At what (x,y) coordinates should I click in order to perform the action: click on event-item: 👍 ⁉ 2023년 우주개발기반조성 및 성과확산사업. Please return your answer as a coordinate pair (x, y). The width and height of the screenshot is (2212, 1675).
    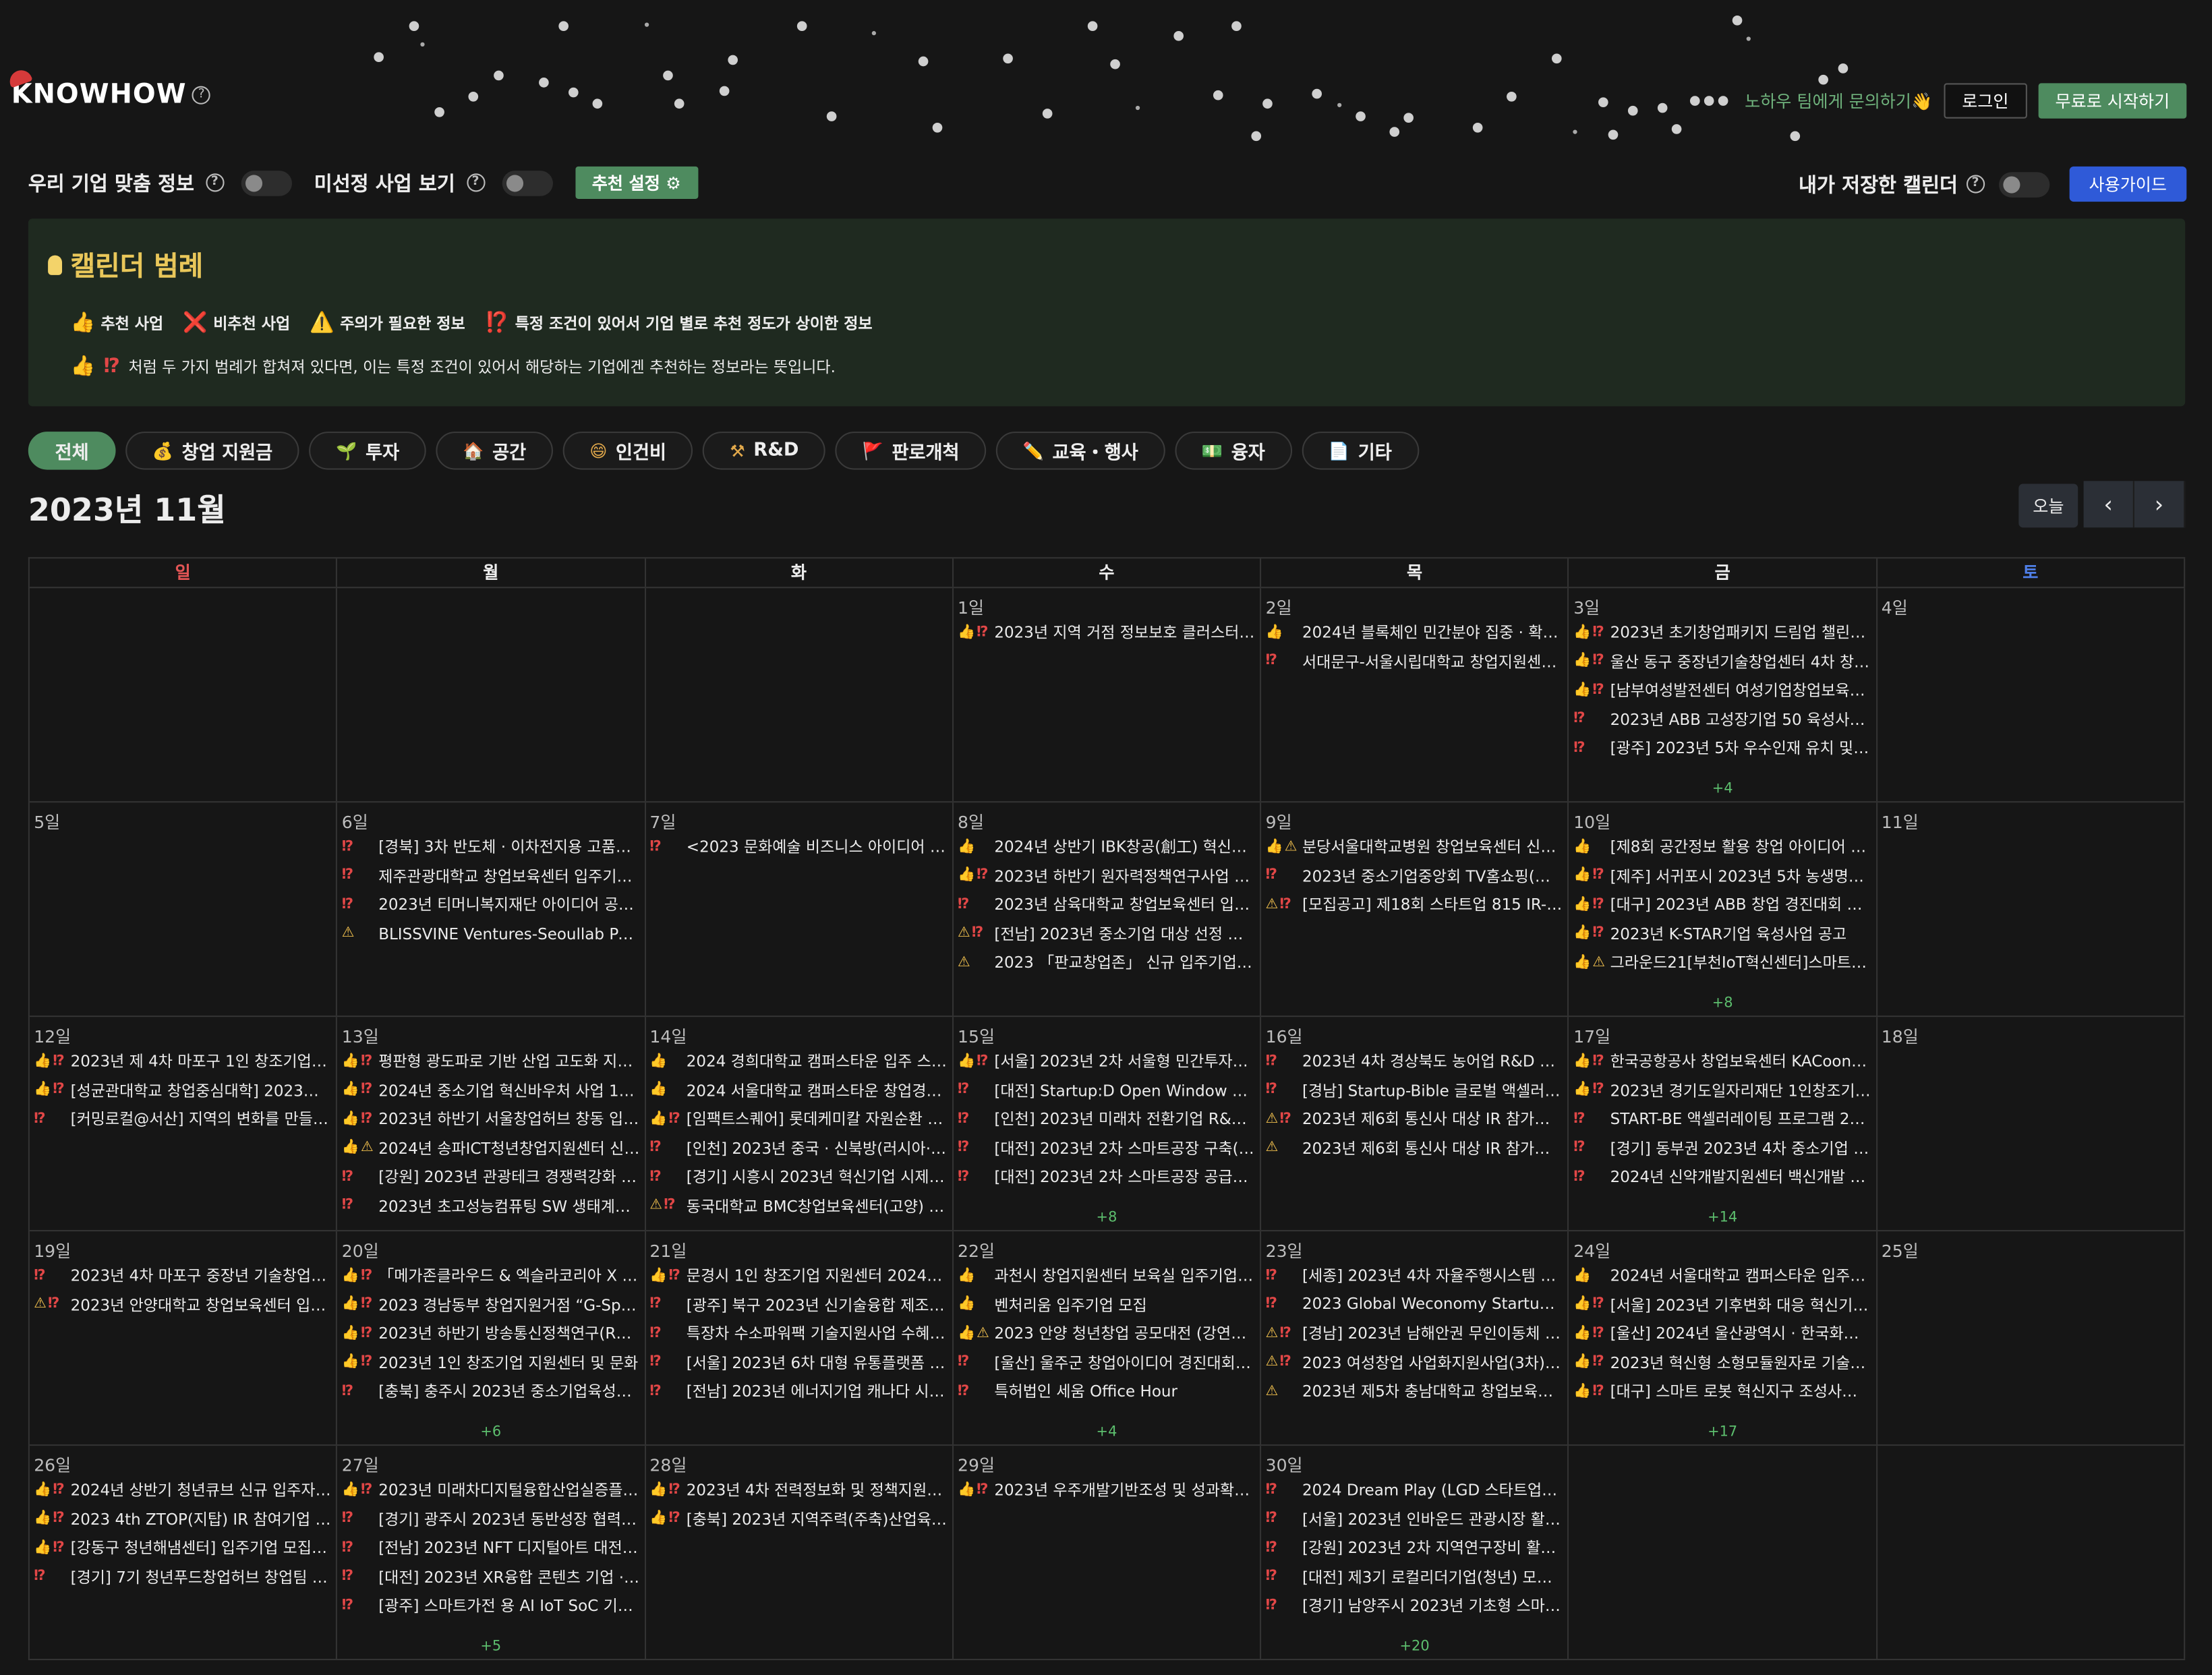
    Looking at the image, I should click on (1107, 1489).